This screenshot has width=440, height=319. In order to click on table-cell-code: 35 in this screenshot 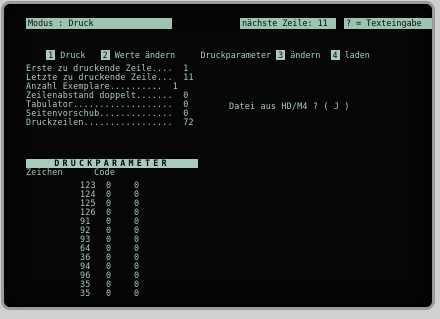, I will do `click(85, 293)`.